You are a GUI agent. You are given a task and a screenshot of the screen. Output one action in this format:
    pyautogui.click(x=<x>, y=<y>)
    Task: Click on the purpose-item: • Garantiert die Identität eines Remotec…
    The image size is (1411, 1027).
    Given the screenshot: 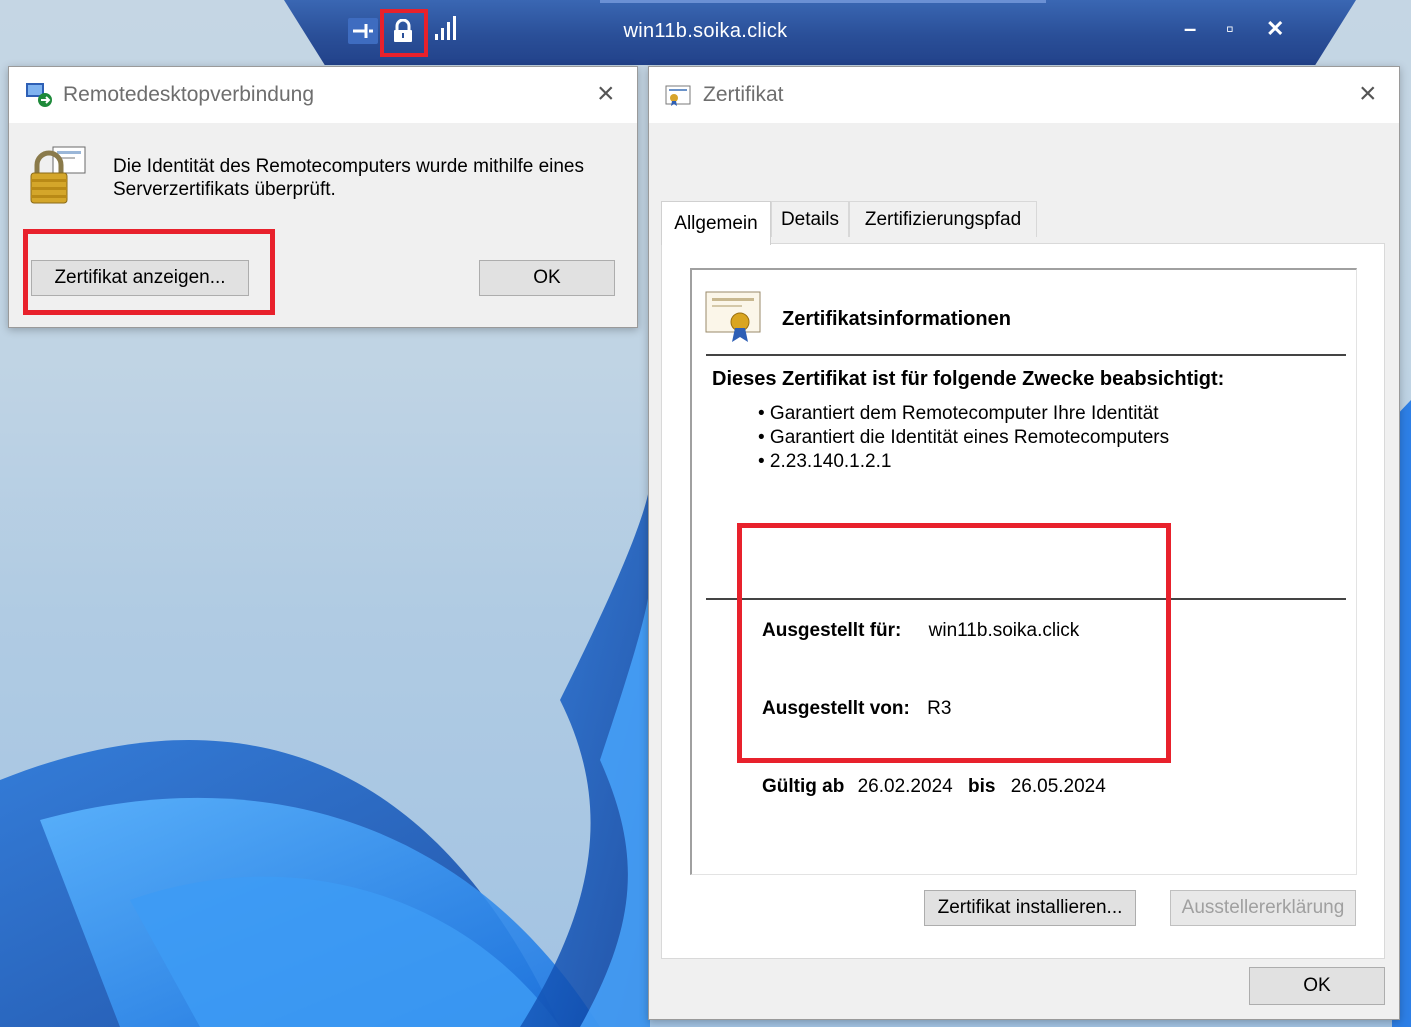 What is the action you would take?
    pyautogui.click(x=964, y=437)
    